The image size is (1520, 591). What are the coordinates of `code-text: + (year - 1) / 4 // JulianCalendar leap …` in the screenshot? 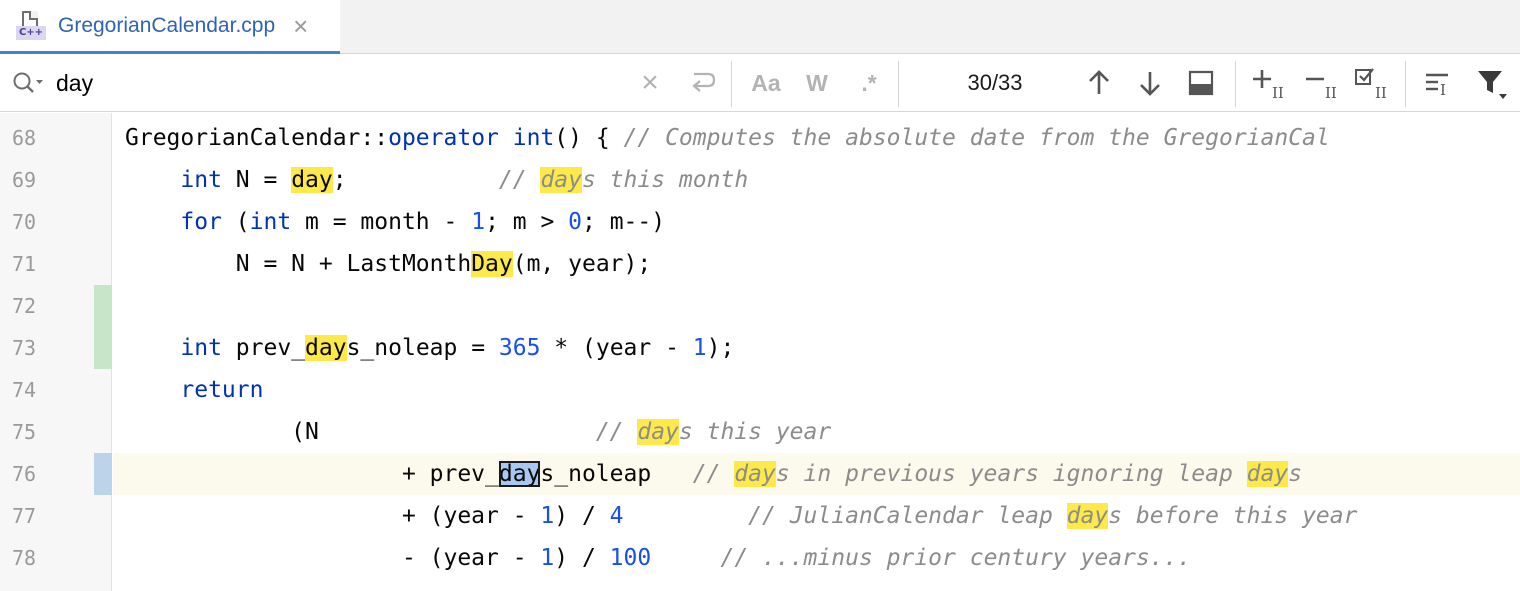 It's located at (741, 516).